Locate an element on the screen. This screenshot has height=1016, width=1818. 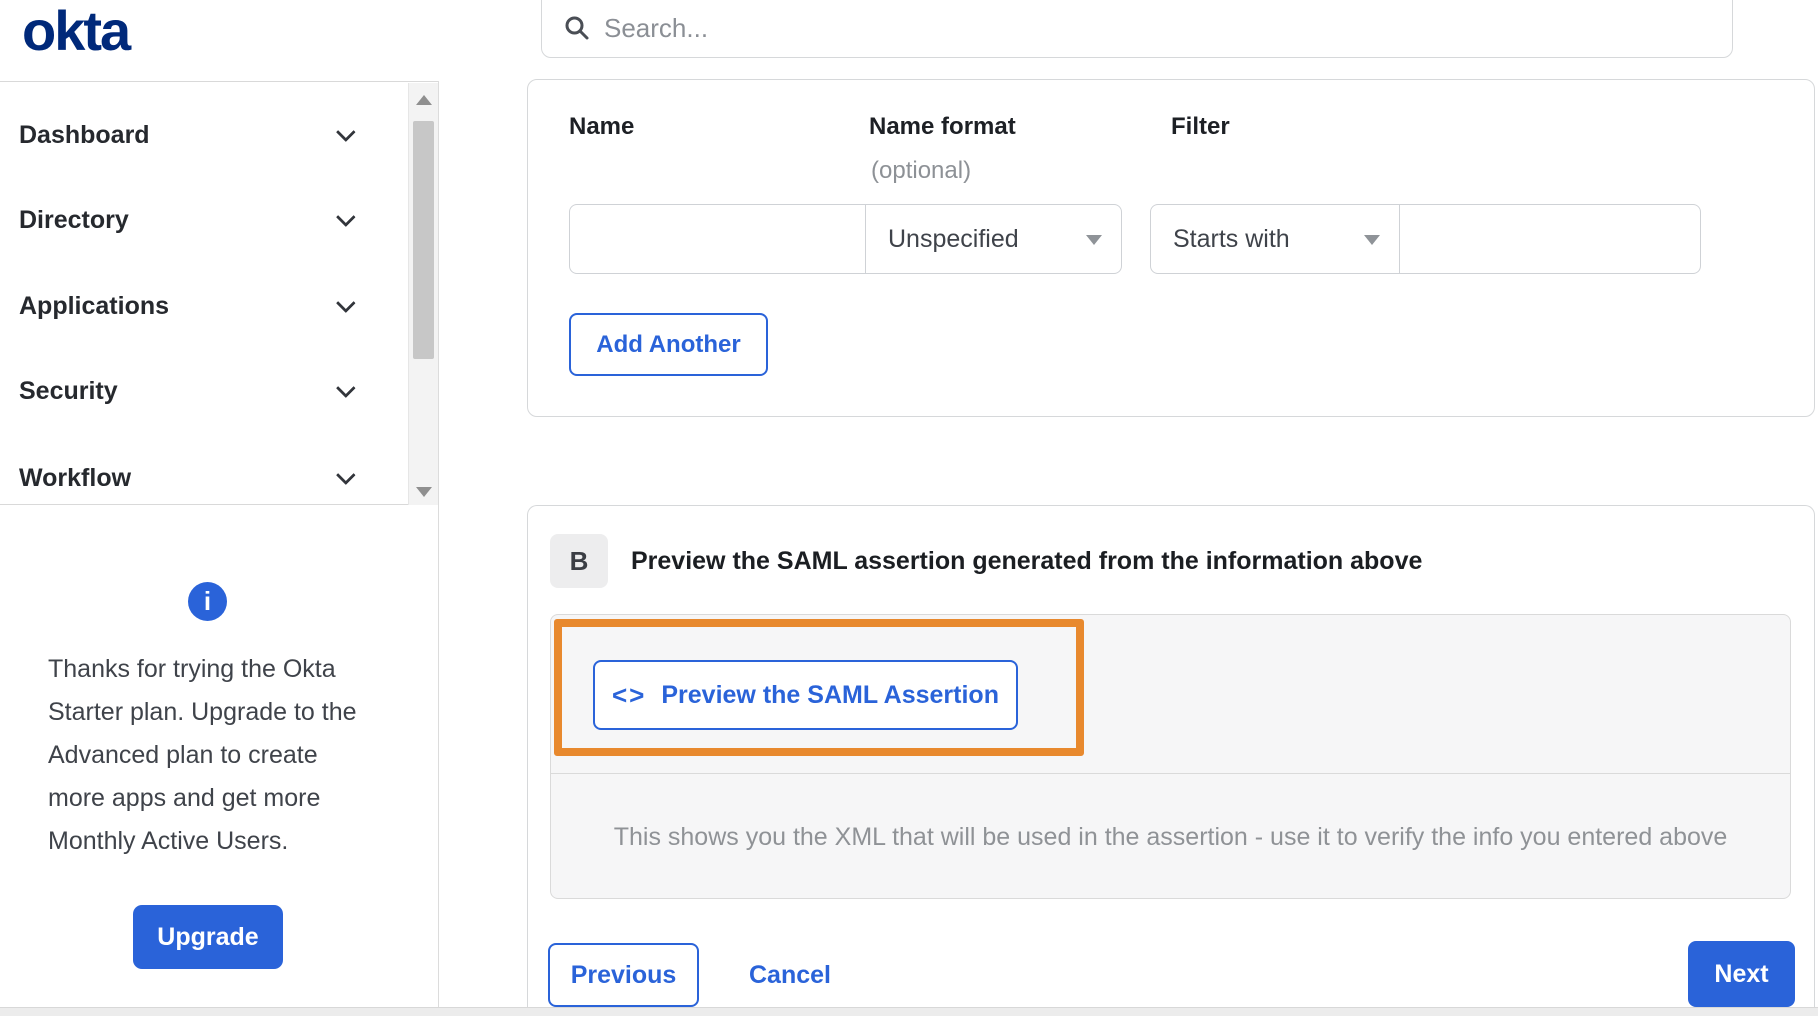
filter-operator-value: Starts with is located at coordinates (1231, 238).